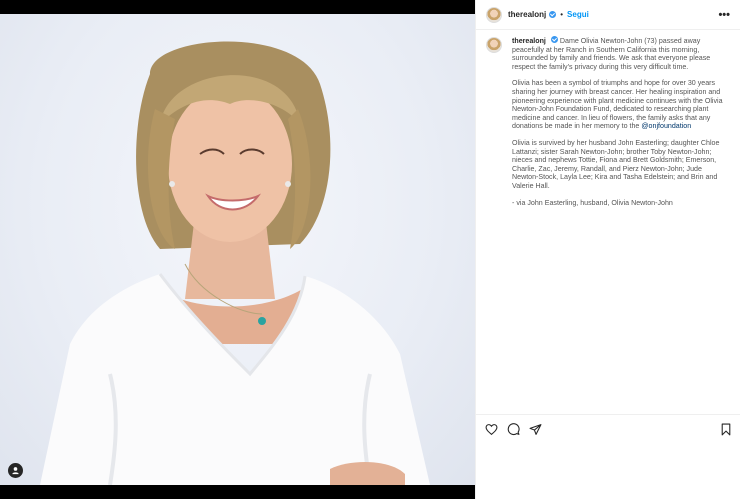 This screenshot has width=740, height=499. Describe the element at coordinates (527, 14) in the screenshot. I see `post-author-username: therealonj` at that location.